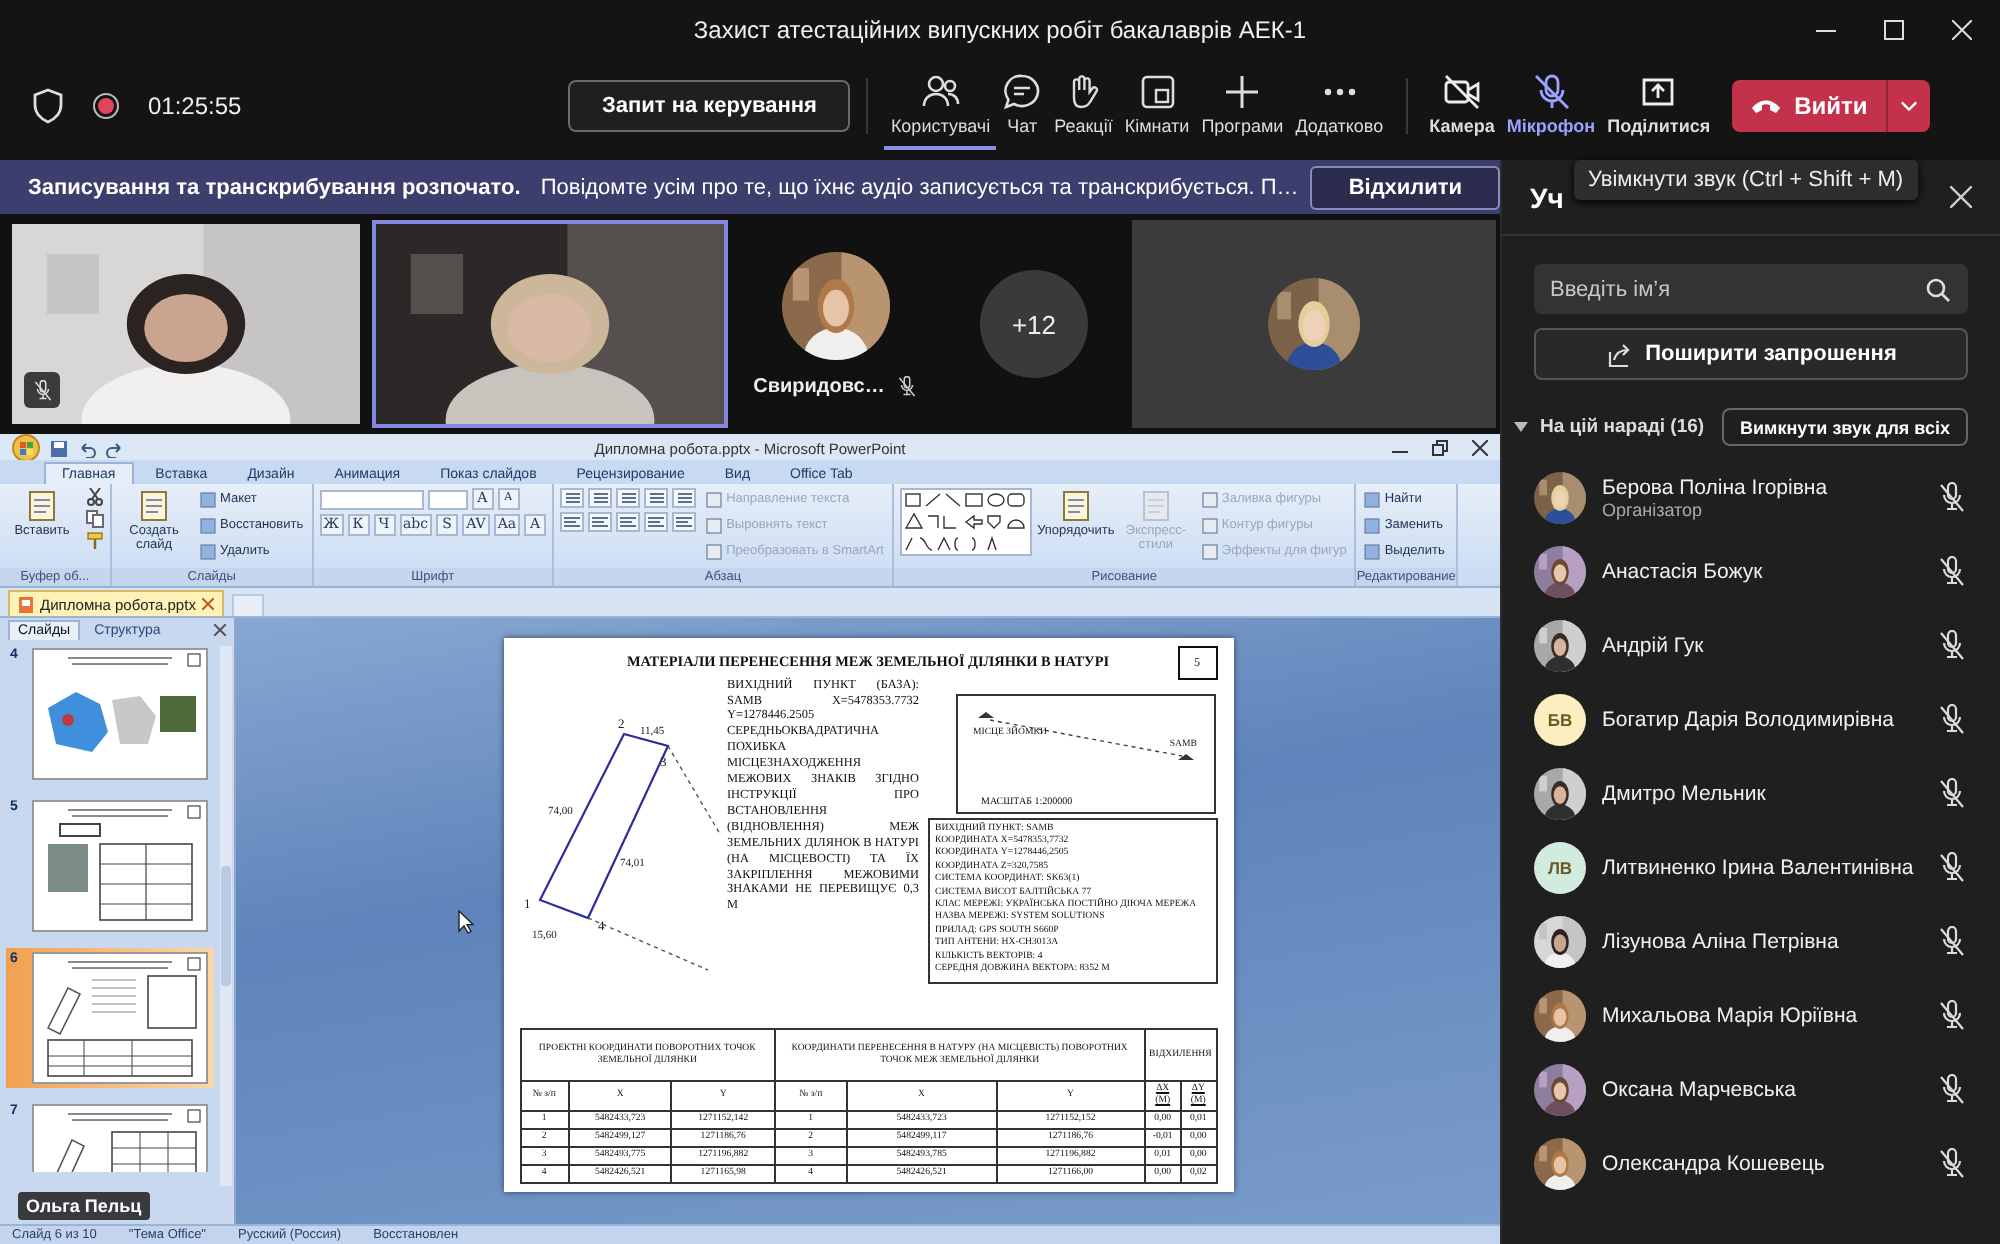 Image resolution: width=2000 pixels, height=1244 pixels. What do you see at coordinates (95, 519) in the screenshot?
I see `copy-icon` at bounding box center [95, 519].